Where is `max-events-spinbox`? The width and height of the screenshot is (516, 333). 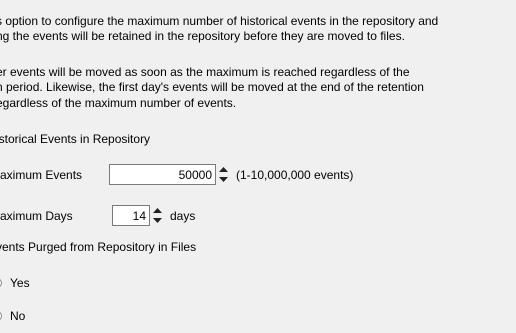 max-events-spinbox is located at coordinates (169, 174).